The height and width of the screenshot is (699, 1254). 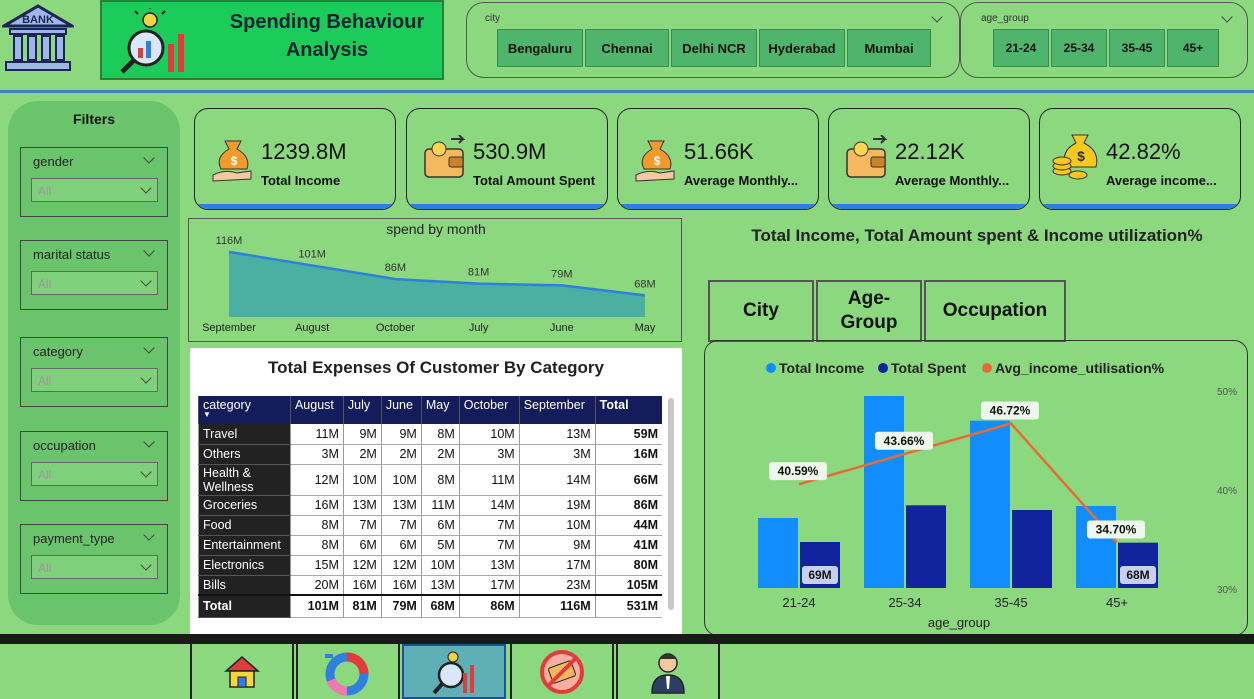 What do you see at coordinates (312, 254) in the screenshot?
I see `data-label: 101M` at bounding box center [312, 254].